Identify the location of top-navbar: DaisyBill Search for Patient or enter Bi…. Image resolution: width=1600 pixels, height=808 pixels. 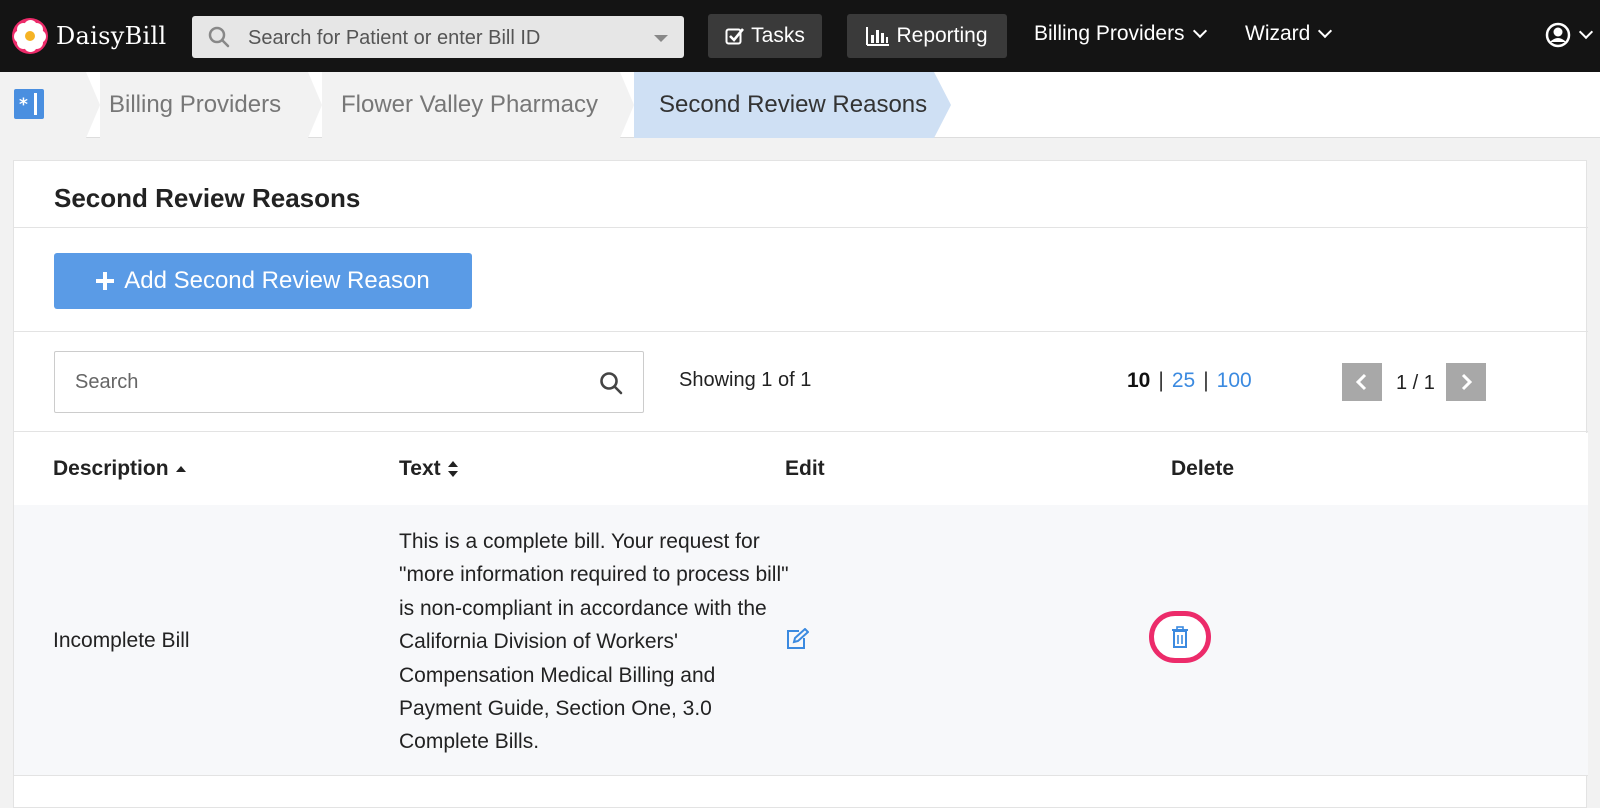
(800, 36).